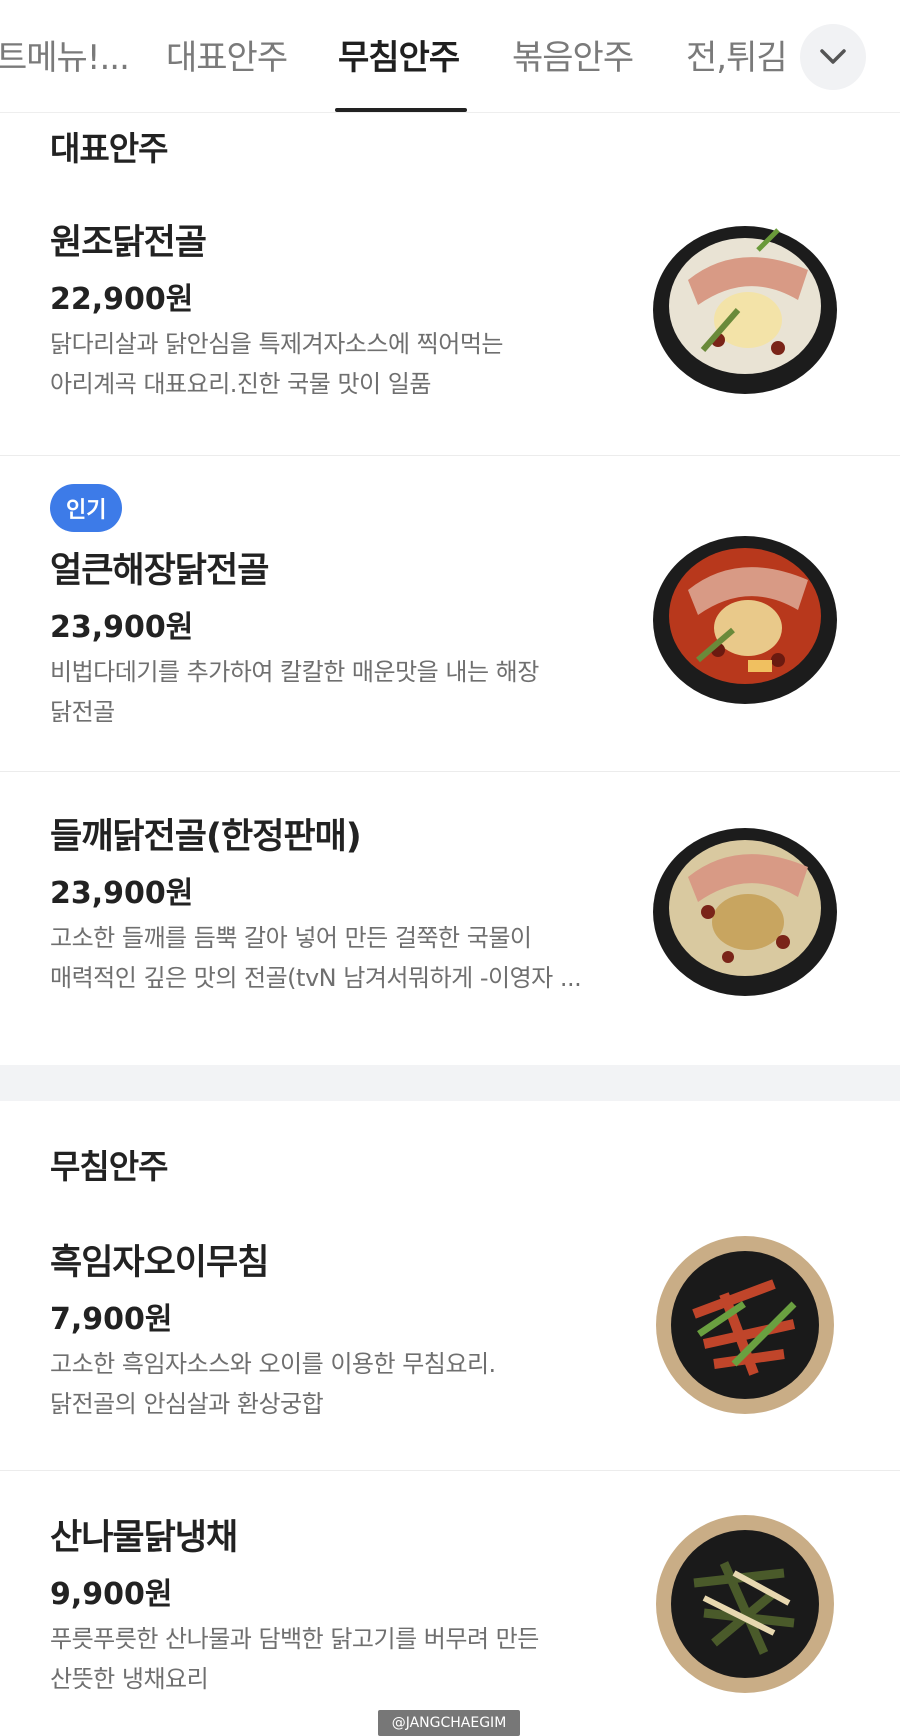 The height and width of the screenshot is (1736, 900). What do you see at coordinates (109, 148) in the screenshot?
I see `section-title-signature: 대표안주` at bounding box center [109, 148].